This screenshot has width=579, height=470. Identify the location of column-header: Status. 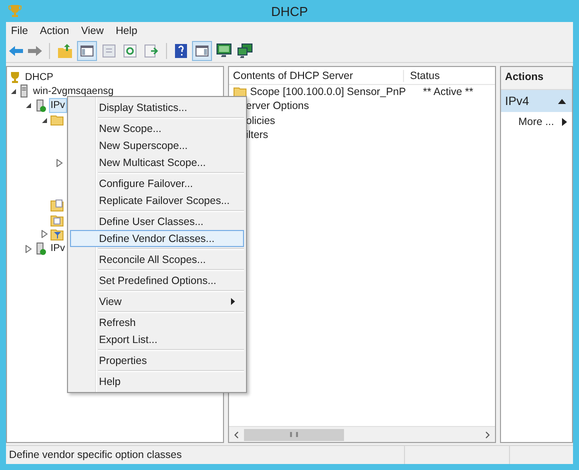
(422, 76).